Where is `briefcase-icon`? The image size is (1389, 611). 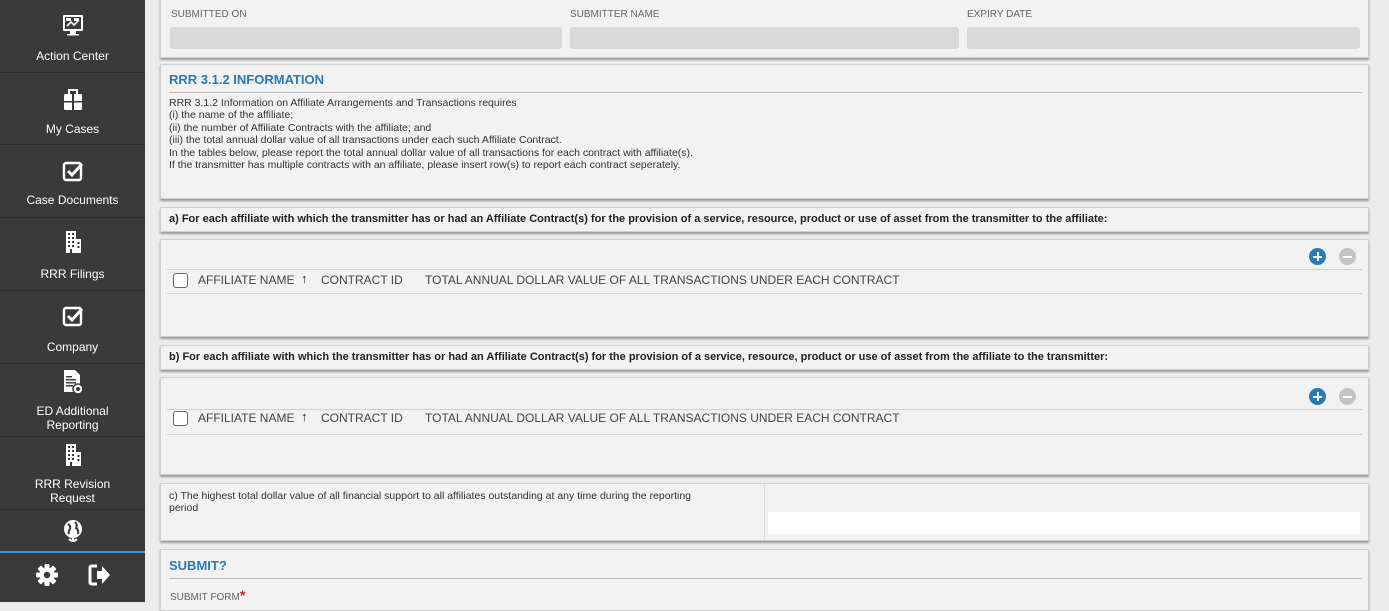
briefcase-icon is located at coordinates (72, 100).